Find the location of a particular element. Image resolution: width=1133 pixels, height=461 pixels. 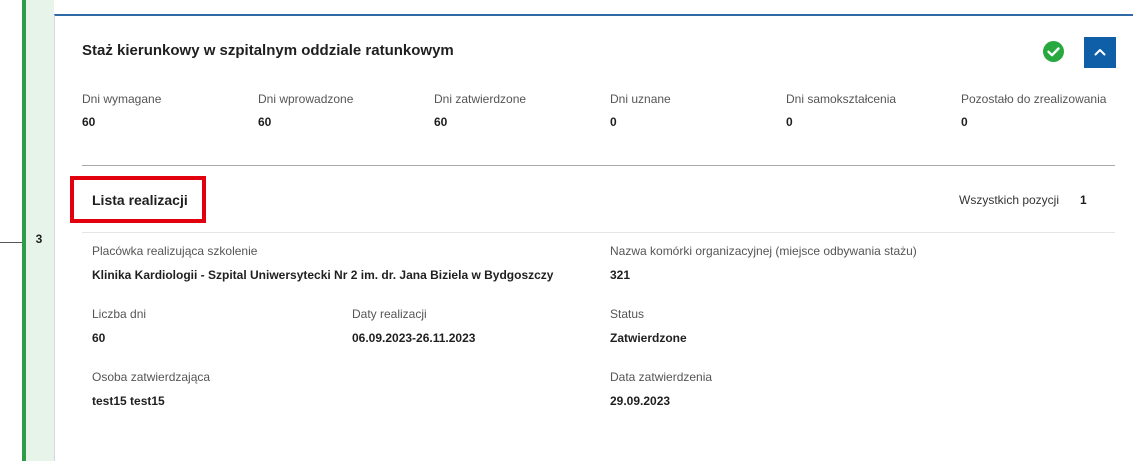

stat-label-dni-wprowadzone: Dni wprowadzone is located at coordinates (306, 99).